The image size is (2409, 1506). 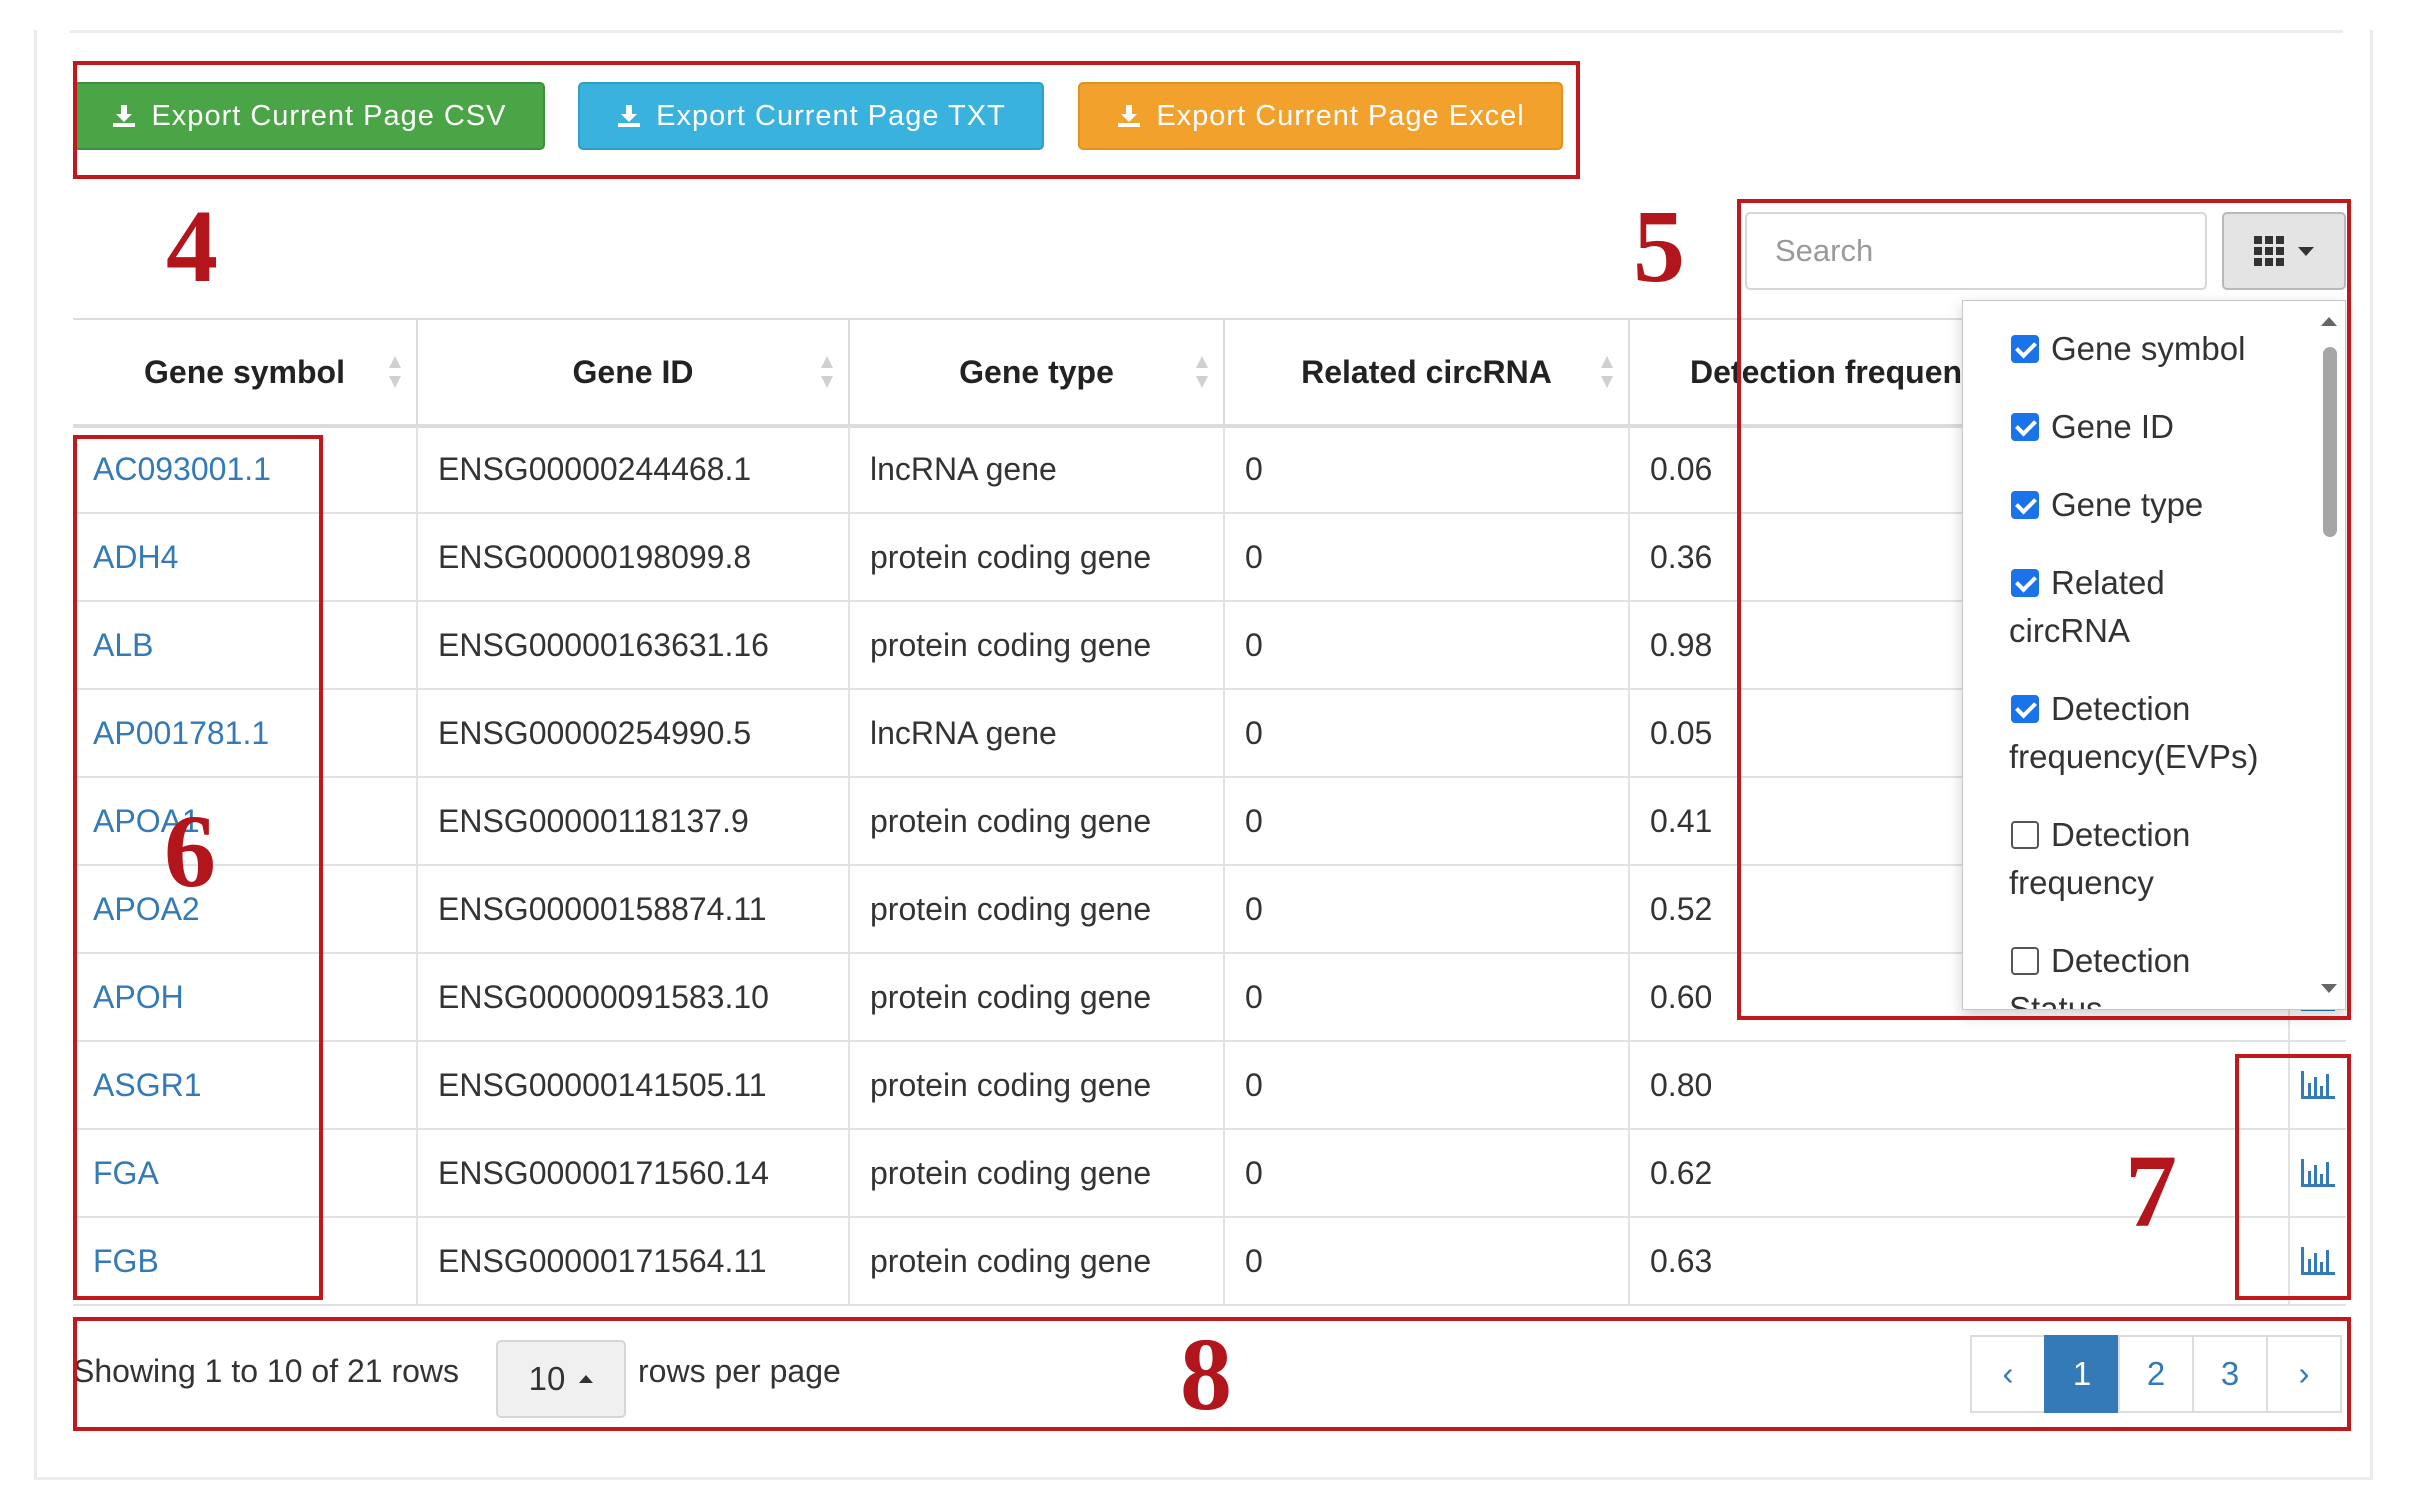 What do you see at coordinates (634, 1261) in the screenshot?
I see `gene-id-cell: ENSG00000171564.11` at bounding box center [634, 1261].